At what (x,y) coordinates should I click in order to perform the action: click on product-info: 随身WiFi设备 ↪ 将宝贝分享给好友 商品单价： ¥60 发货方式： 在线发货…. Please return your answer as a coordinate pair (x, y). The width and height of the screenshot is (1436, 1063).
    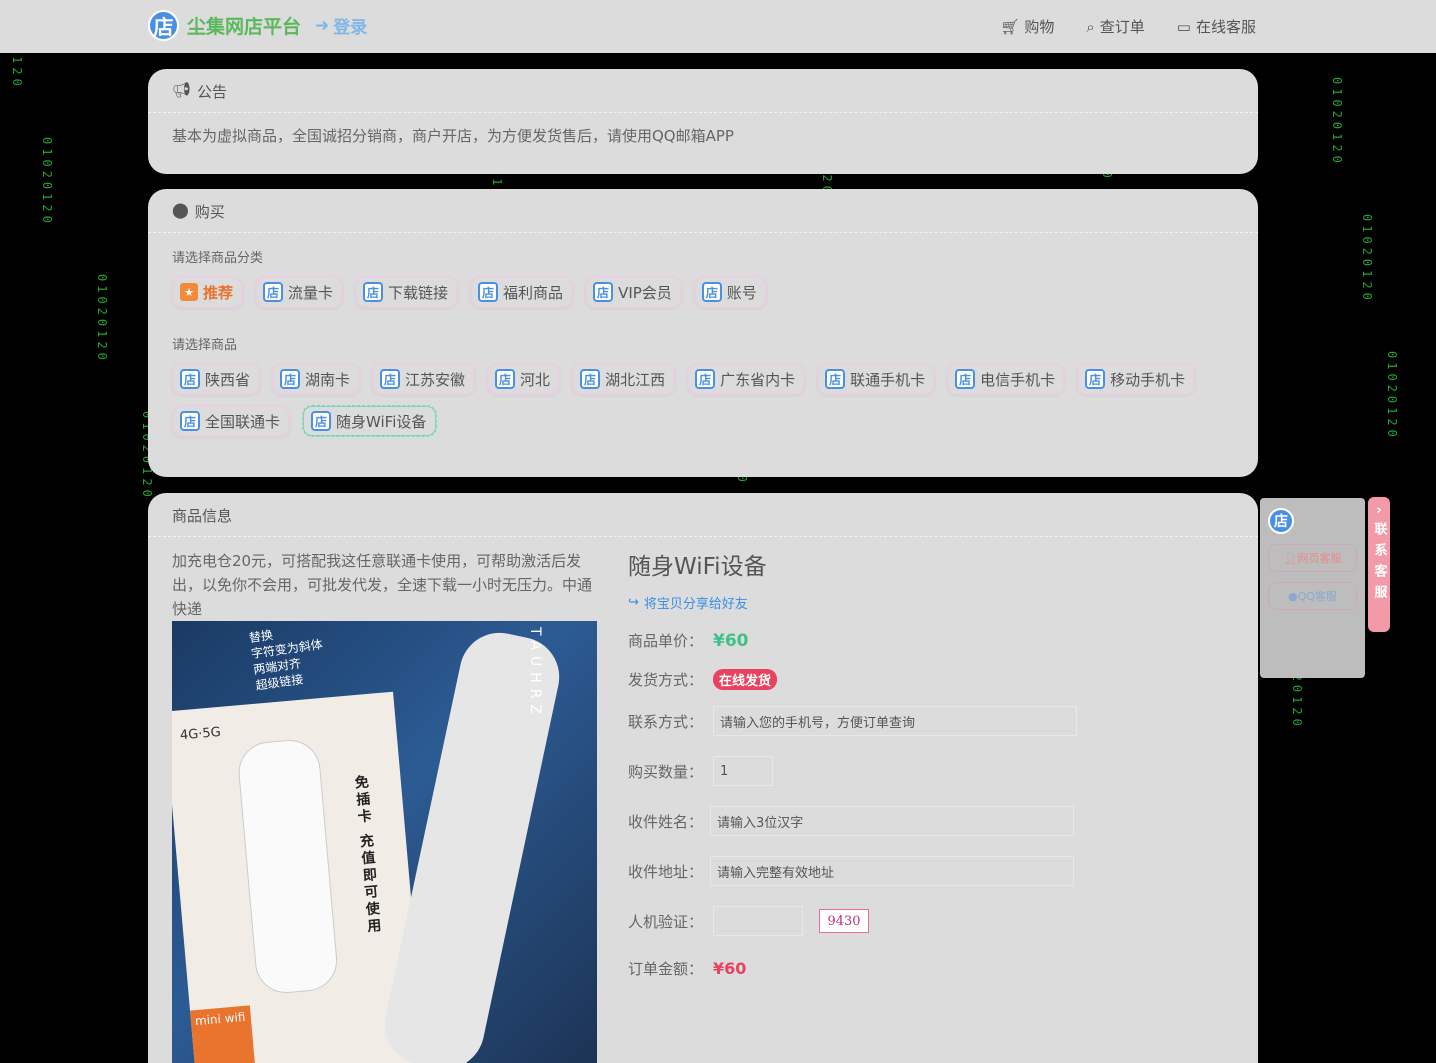
    Looking at the image, I should click on (858, 763).